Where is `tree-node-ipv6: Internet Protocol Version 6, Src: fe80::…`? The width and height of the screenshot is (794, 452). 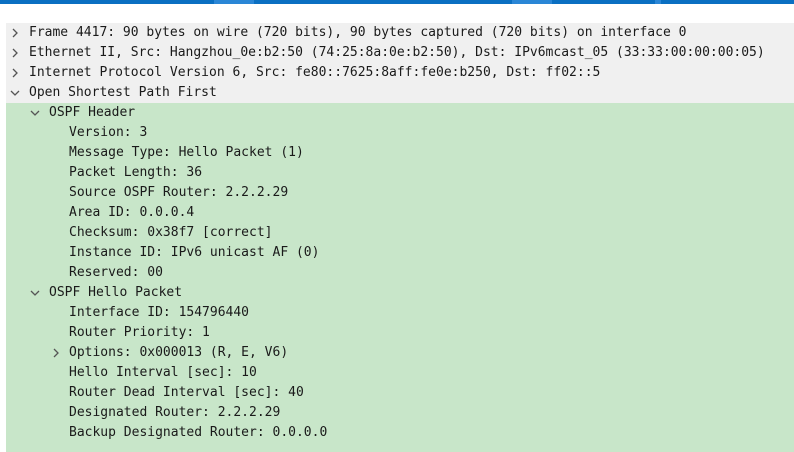
tree-node-ipv6: Internet Protocol Version 6, Src: fe80::… is located at coordinates (400, 73).